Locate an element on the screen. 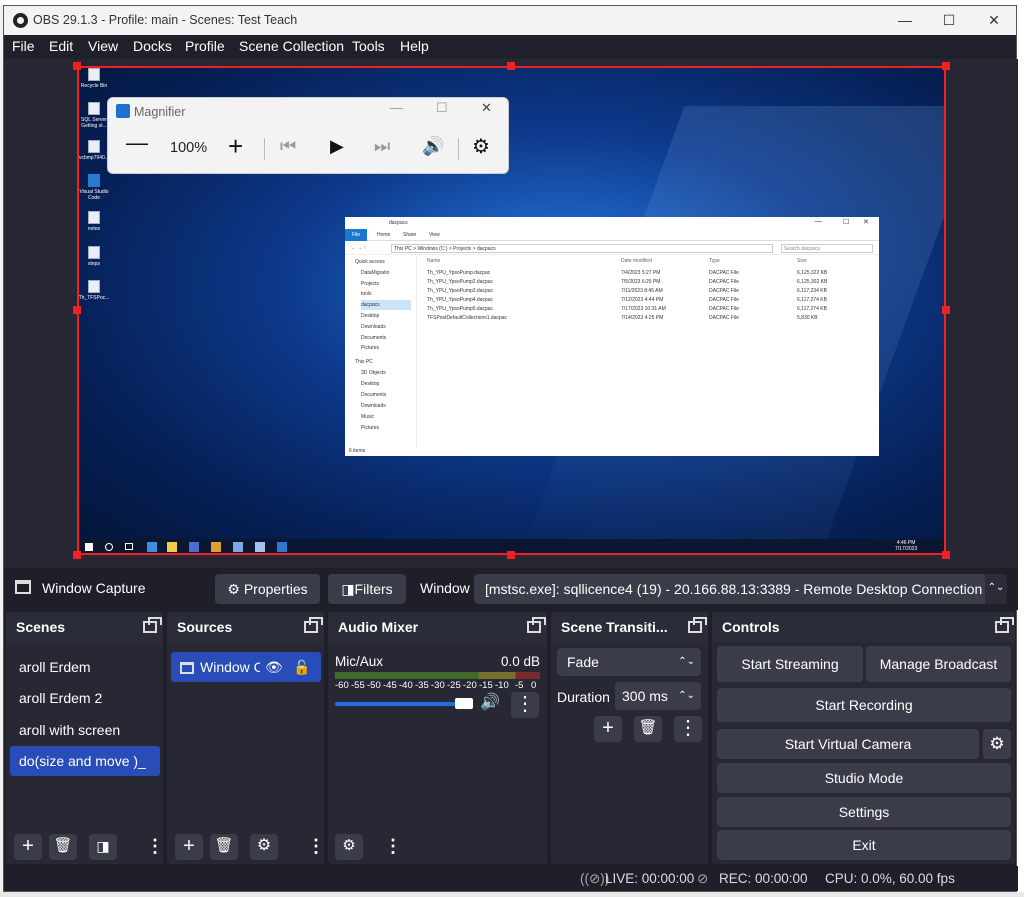 This screenshot has height=897, width=1024. start-recording-button: Start Recording is located at coordinates (864, 705).